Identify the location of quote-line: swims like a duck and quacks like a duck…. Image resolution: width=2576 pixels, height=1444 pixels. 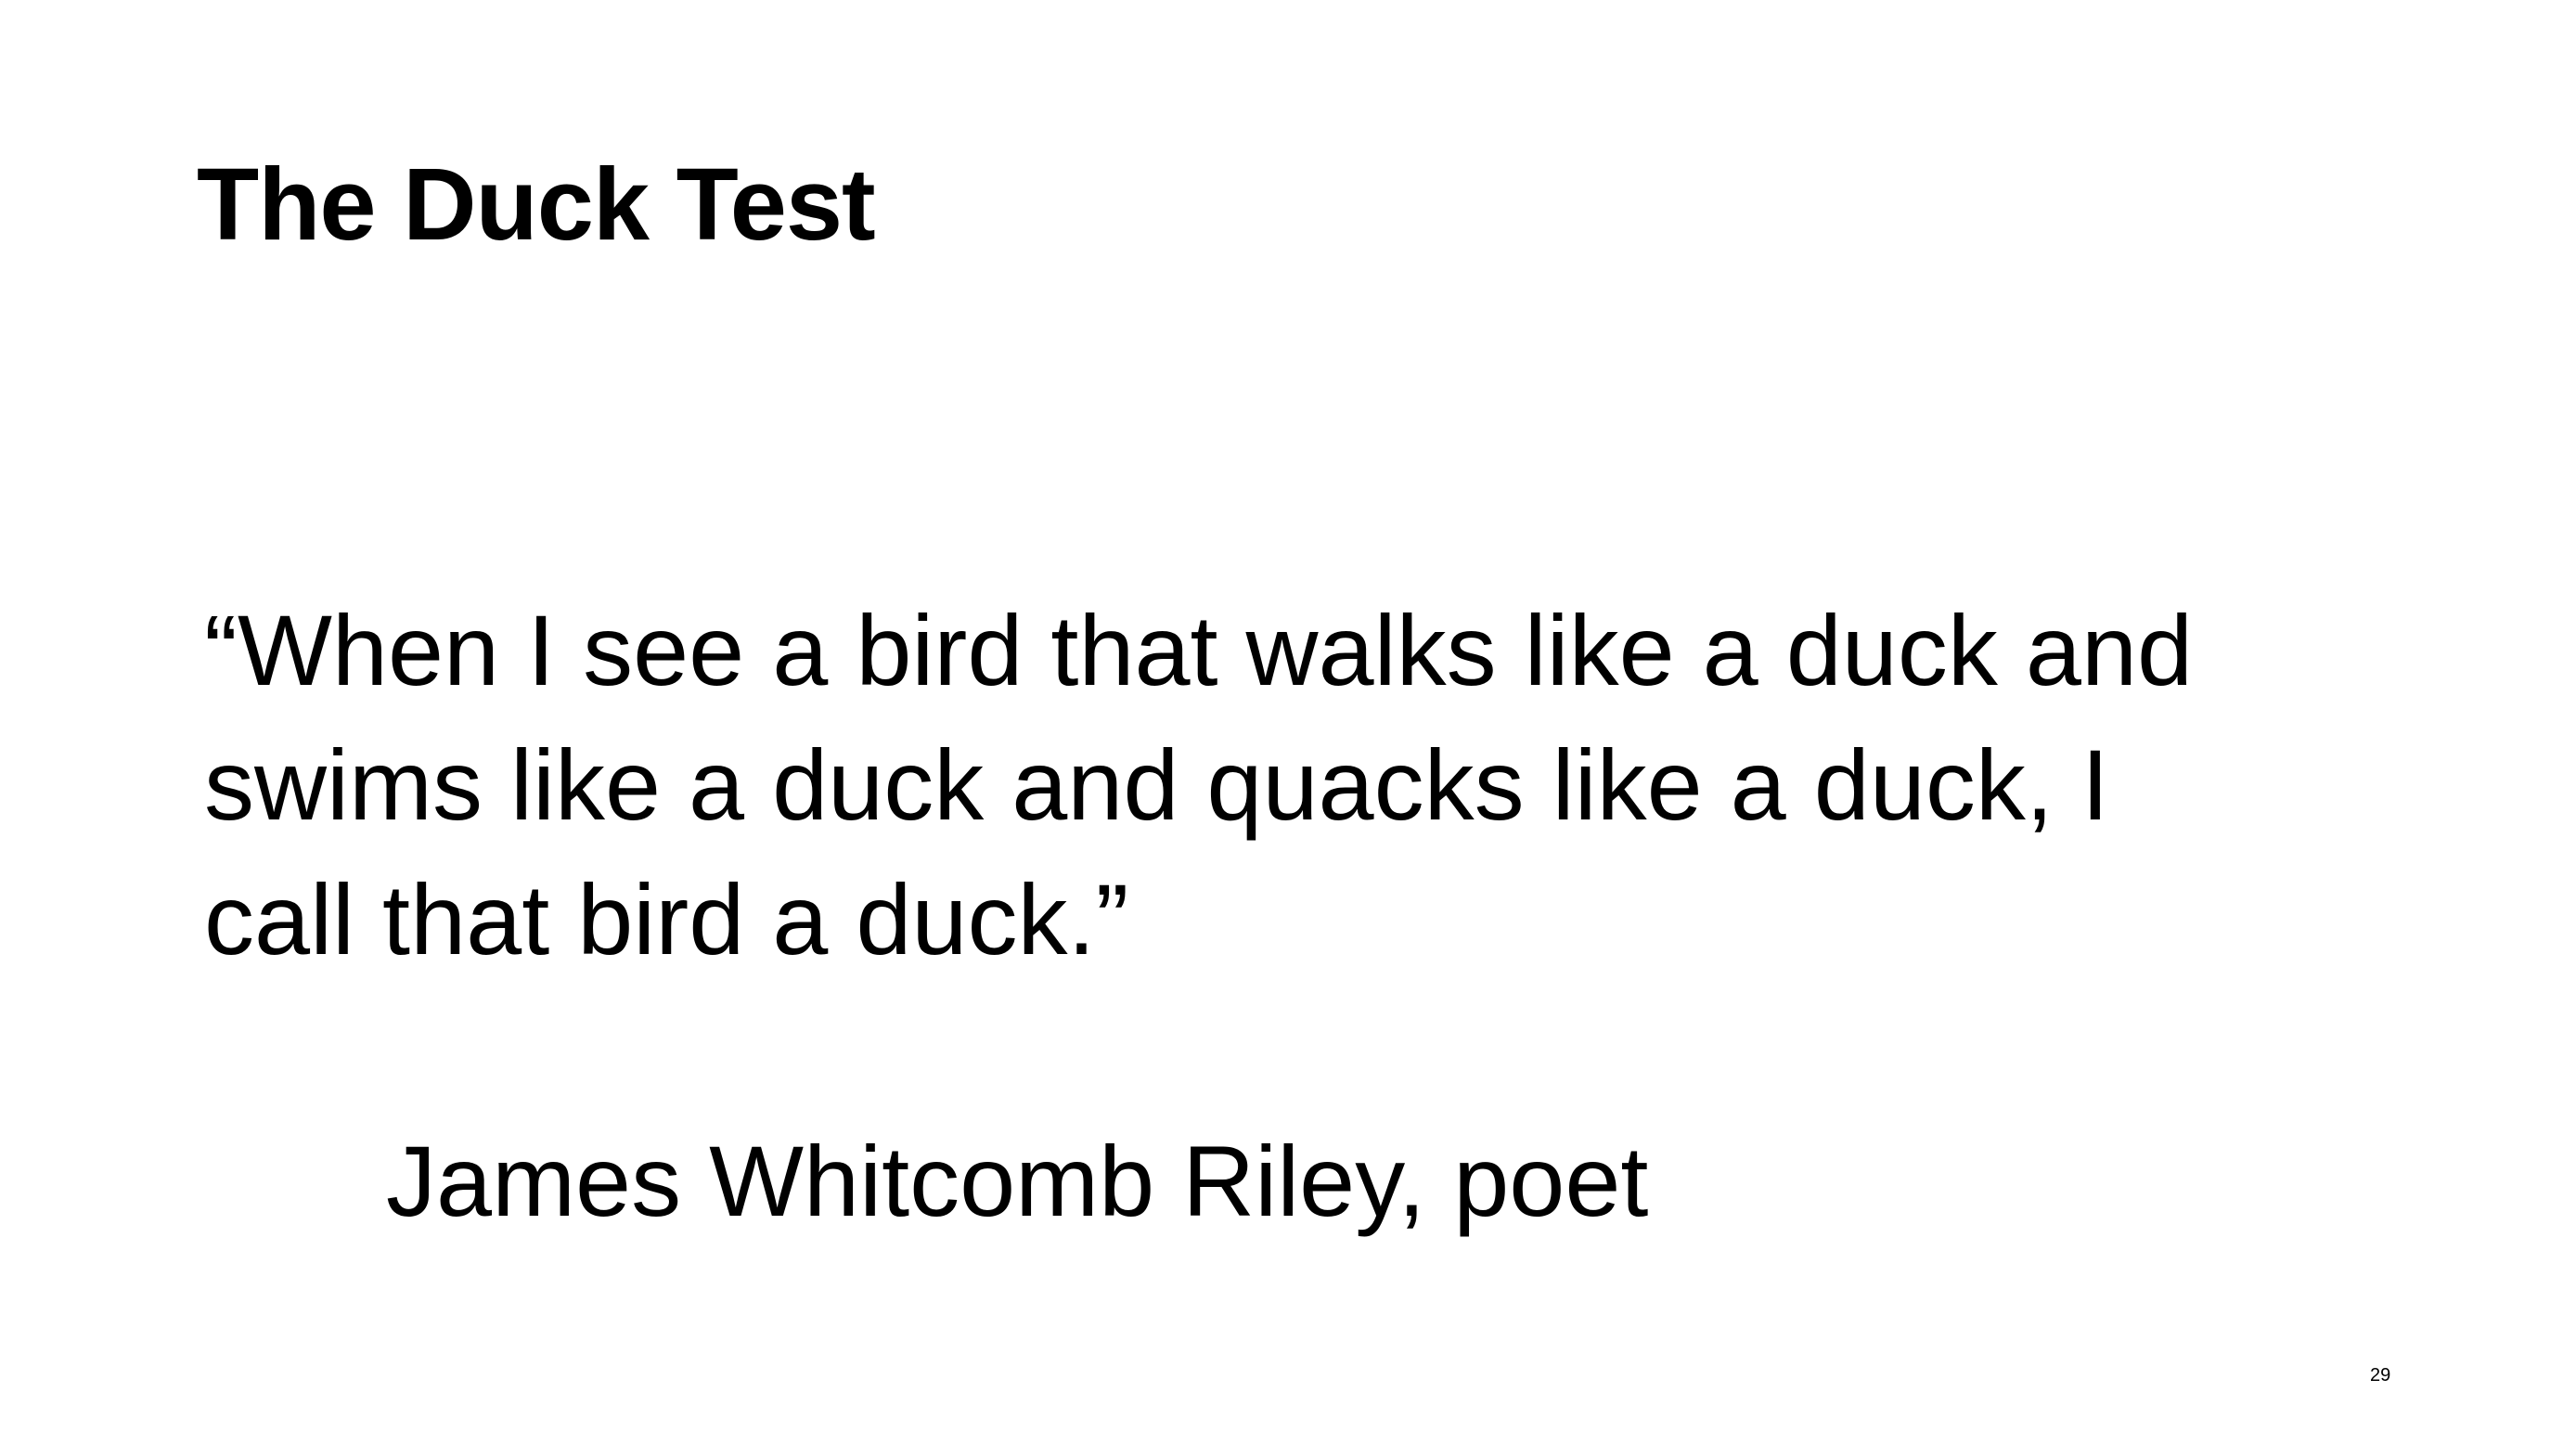
(1156, 784).